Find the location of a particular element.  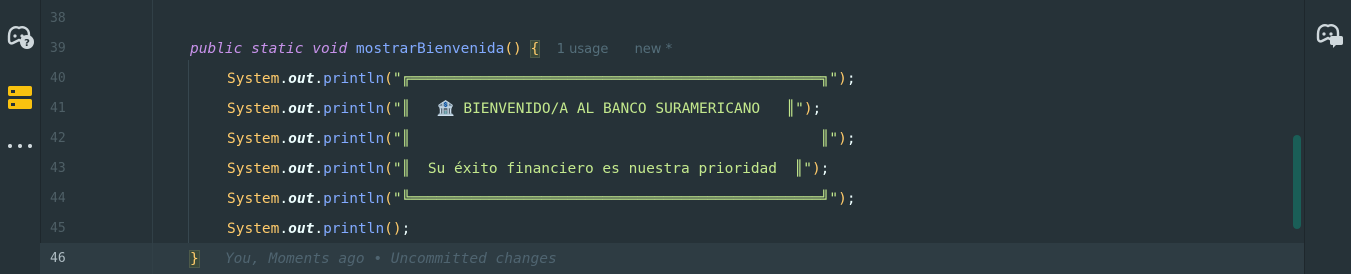

code-line-close-brace: } You, Moments ago • Uncommitted changes is located at coordinates (373, 259).